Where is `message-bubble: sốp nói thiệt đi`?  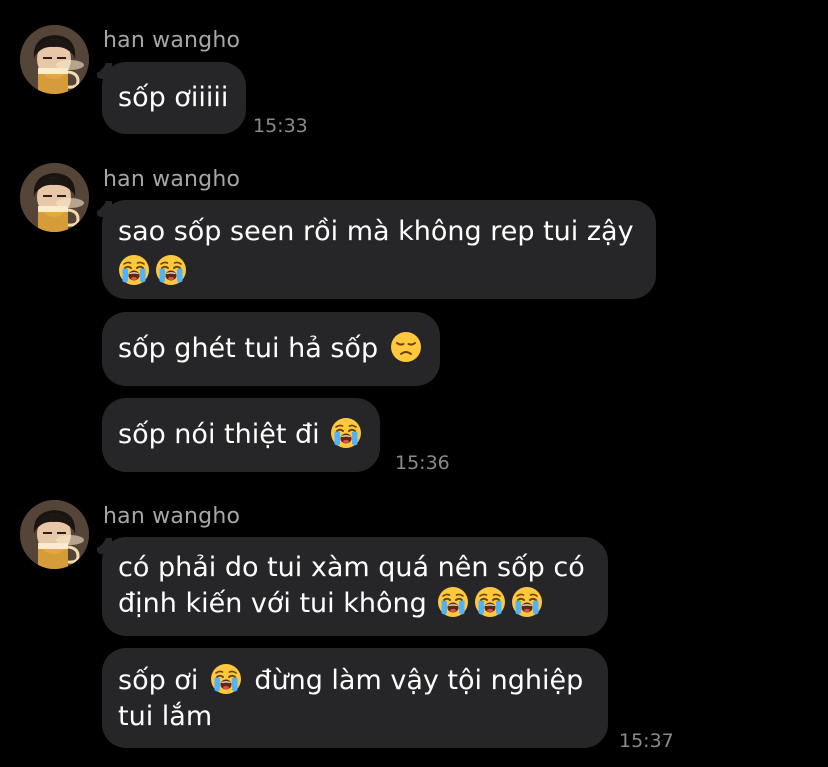 message-bubble: sốp nói thiệt đi is located at coordinates (241, 435).